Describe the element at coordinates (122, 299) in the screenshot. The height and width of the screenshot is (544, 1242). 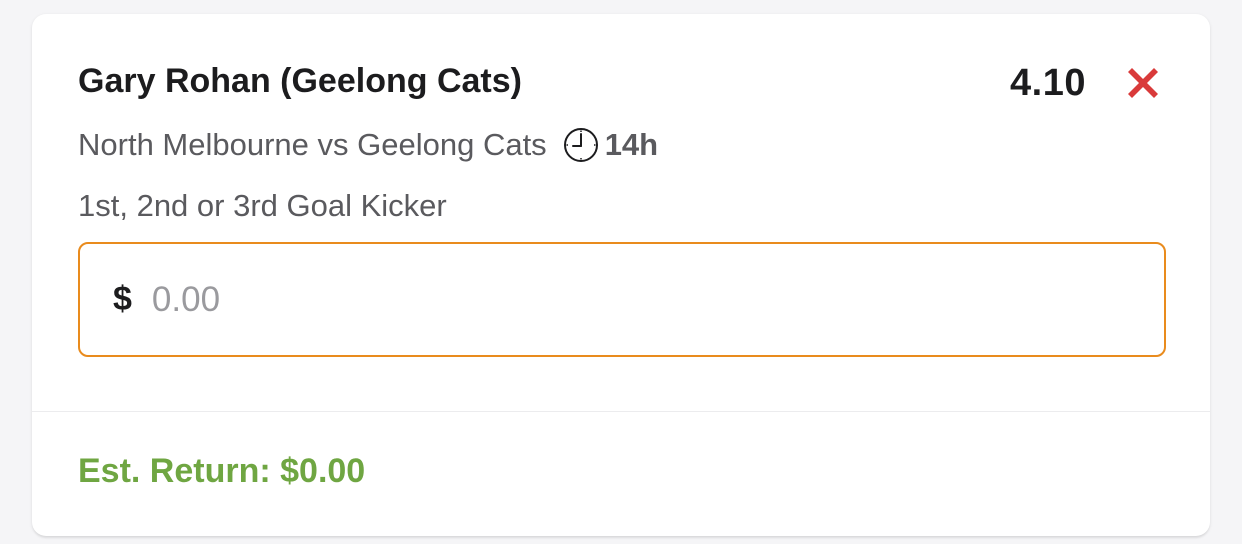
I see `currency-symbol: $` at that location.